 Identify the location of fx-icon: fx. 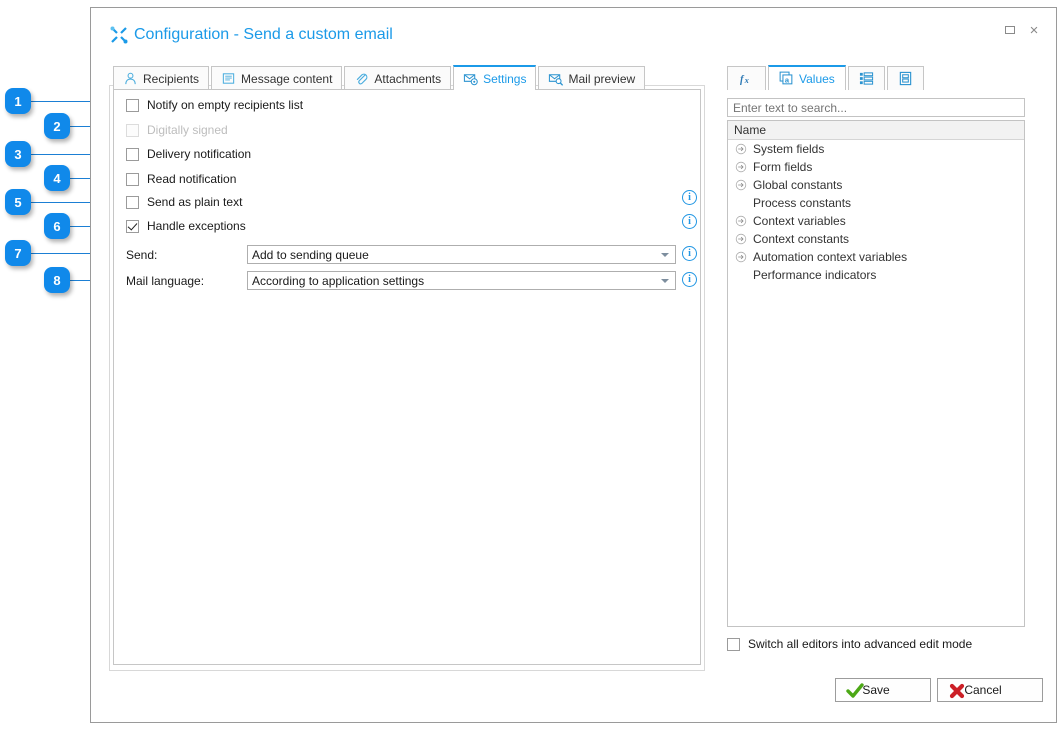
(744, 80).